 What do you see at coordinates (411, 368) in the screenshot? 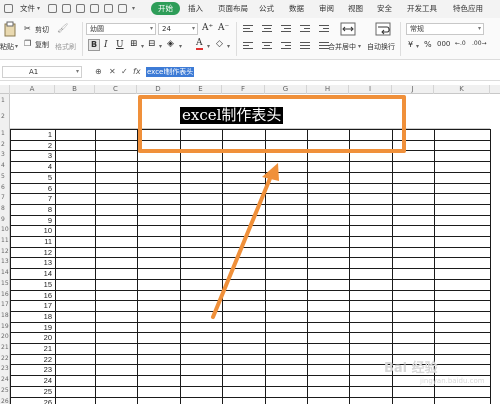
I see `watermark-logo: Bai 经验` at bounding box center [411, 368].